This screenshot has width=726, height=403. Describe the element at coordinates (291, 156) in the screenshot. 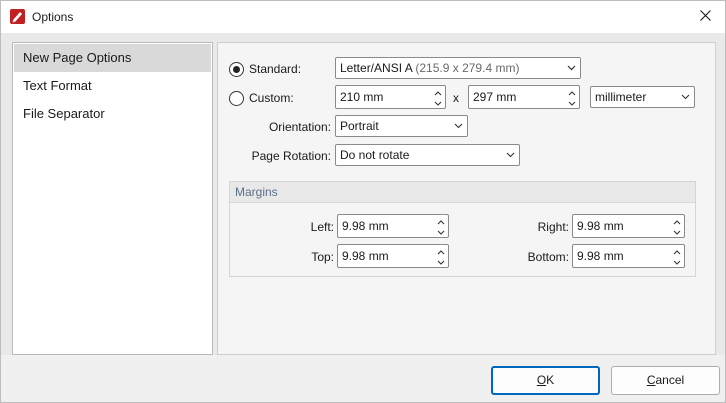

I see `page-rotation-label: Page Rotation:` at that location.